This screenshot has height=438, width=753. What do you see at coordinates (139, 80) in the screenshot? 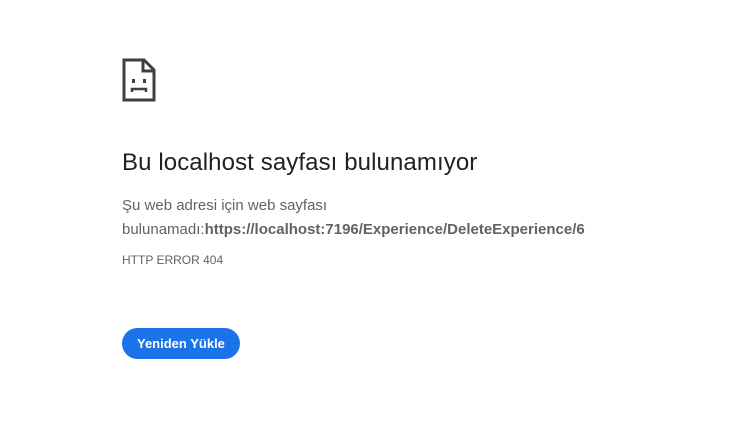
I see `sad-page-icon` at bounding box center [139, 80].